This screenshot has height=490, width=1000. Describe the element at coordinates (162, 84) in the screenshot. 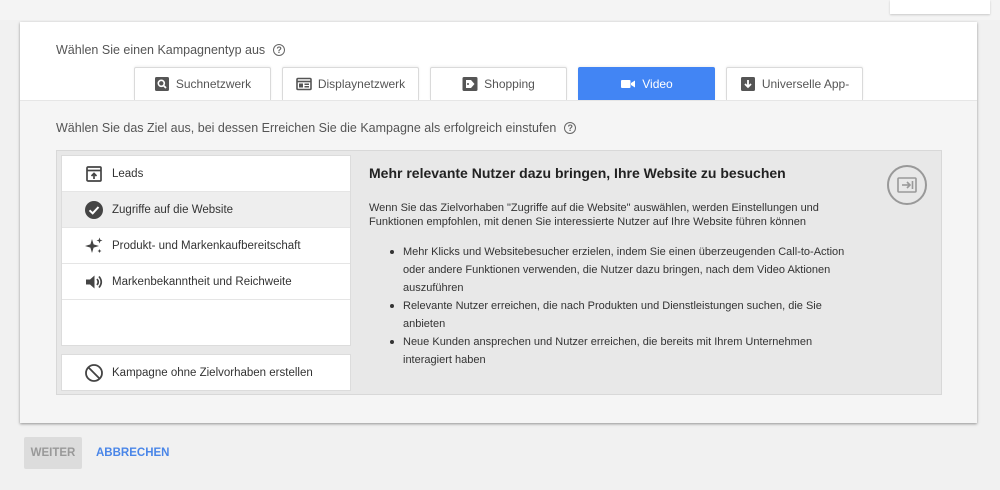

I see `search-icon` at that location.